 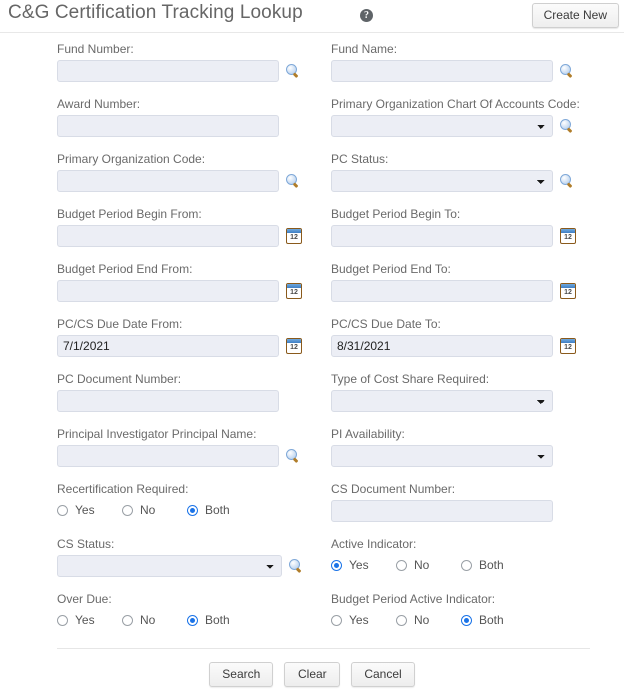 I want to click on pc-status-label: PC Status:, so click(x=360, y=159).